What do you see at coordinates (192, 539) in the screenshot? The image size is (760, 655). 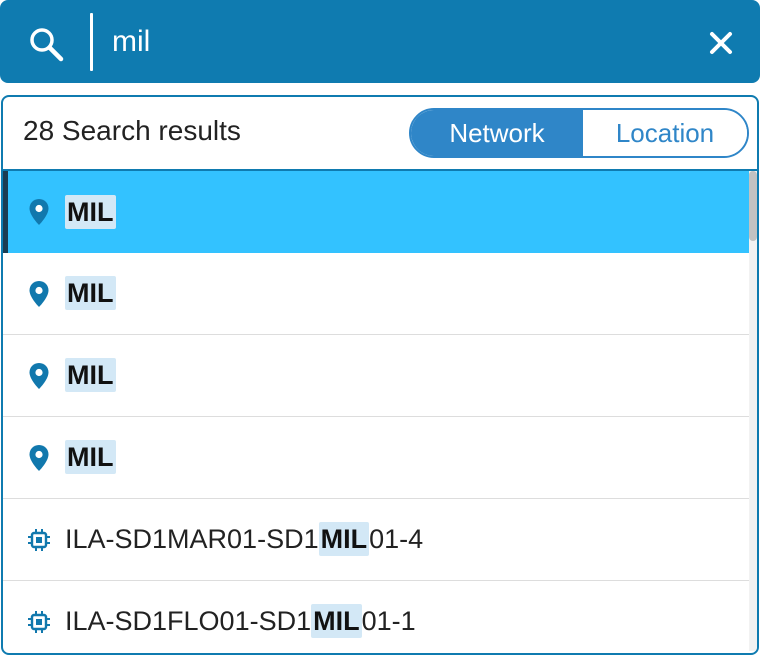 I see `result-label-prefix: ILA-SD1MAR01-SD1` at bounding box center [192, 539].